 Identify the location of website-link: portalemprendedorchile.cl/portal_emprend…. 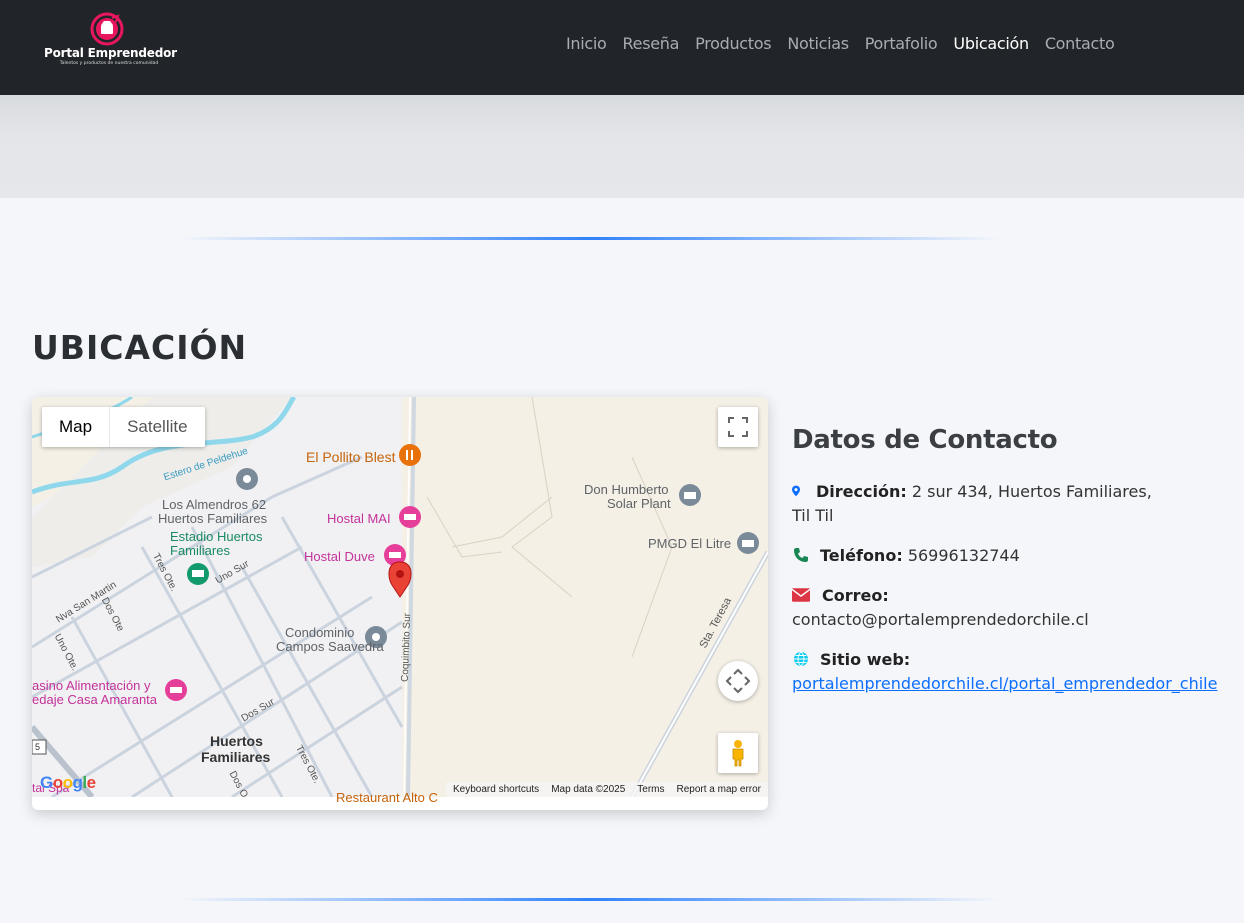
(1004, 683).